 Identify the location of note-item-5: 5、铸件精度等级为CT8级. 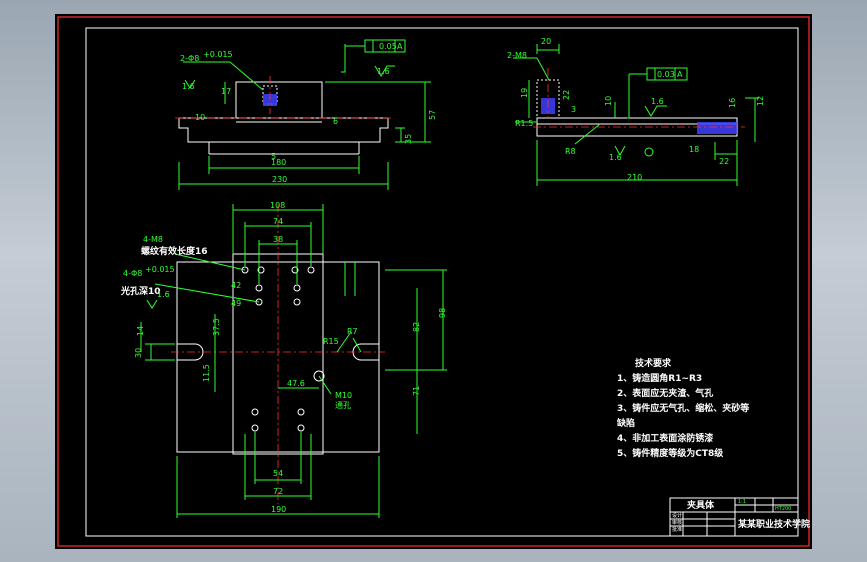
(670, 453).